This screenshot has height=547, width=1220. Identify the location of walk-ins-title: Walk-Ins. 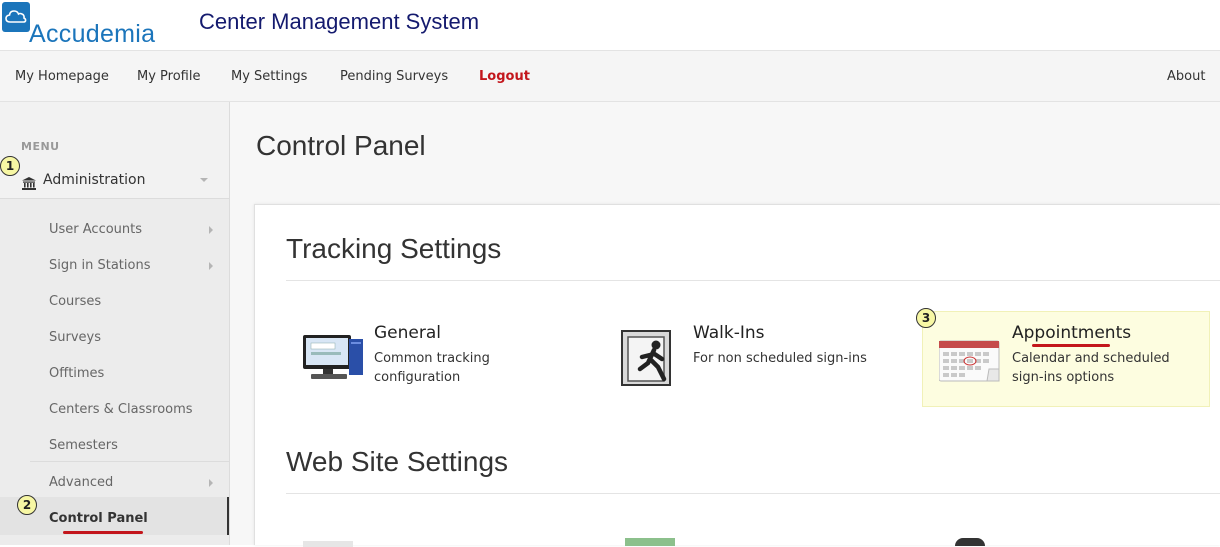
(729, 333).